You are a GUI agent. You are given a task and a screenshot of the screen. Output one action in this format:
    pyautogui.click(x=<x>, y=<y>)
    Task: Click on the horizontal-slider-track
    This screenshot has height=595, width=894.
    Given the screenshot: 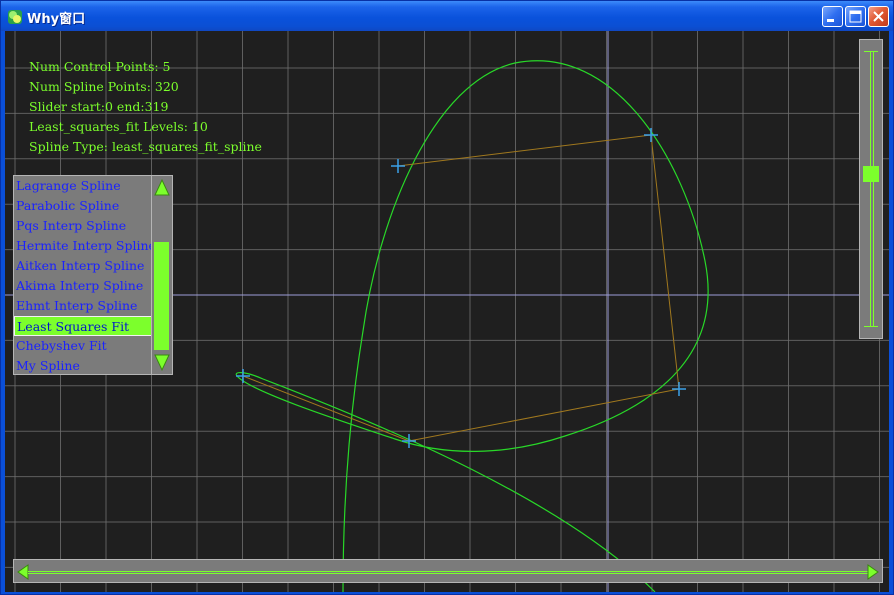 What is the action you would take?
    pyautogui.click(x=448, y=571)
    